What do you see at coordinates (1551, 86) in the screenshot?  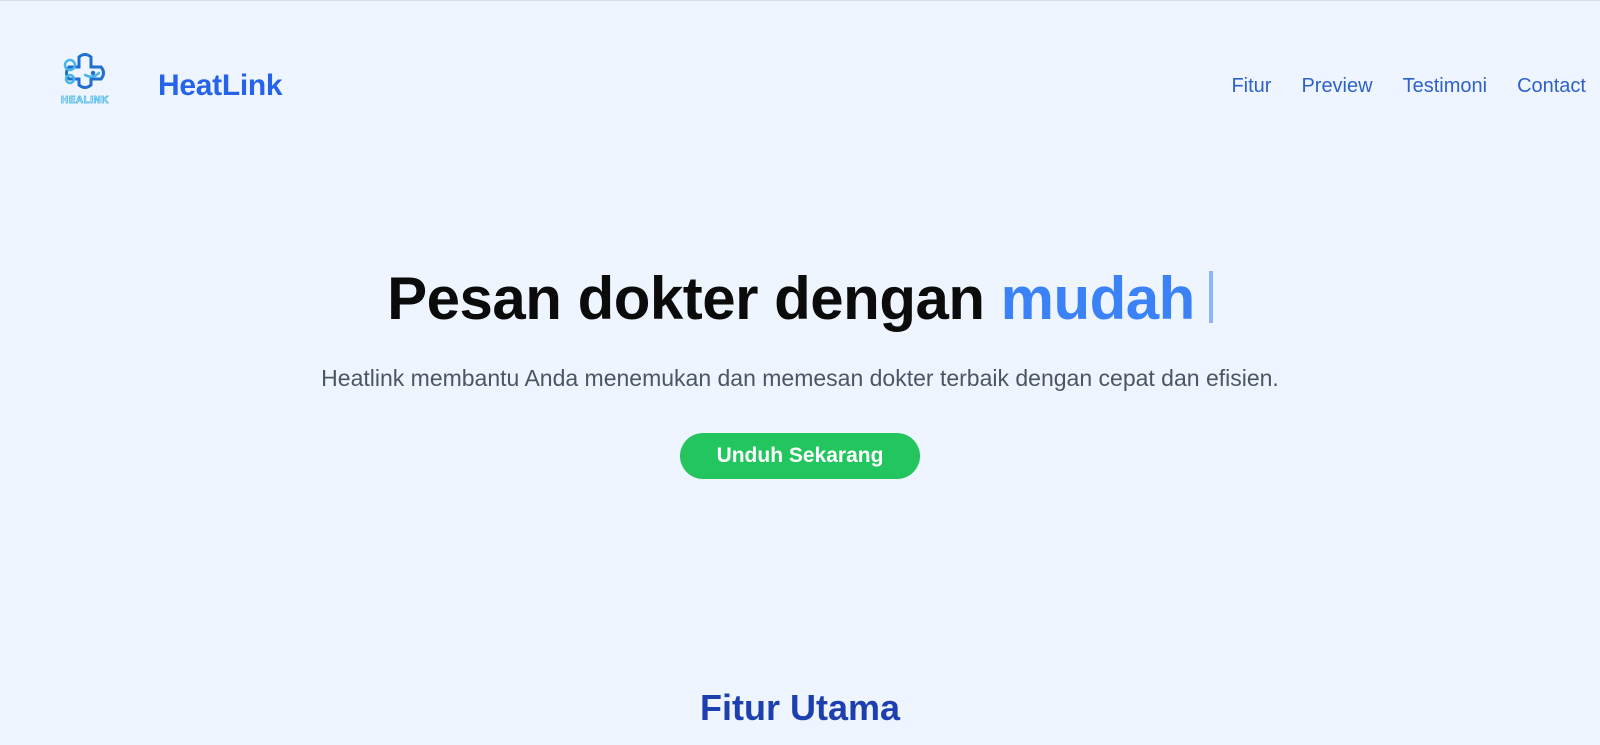 I see `nav-link-contact: Contact` at bounding box center [1551, 86].